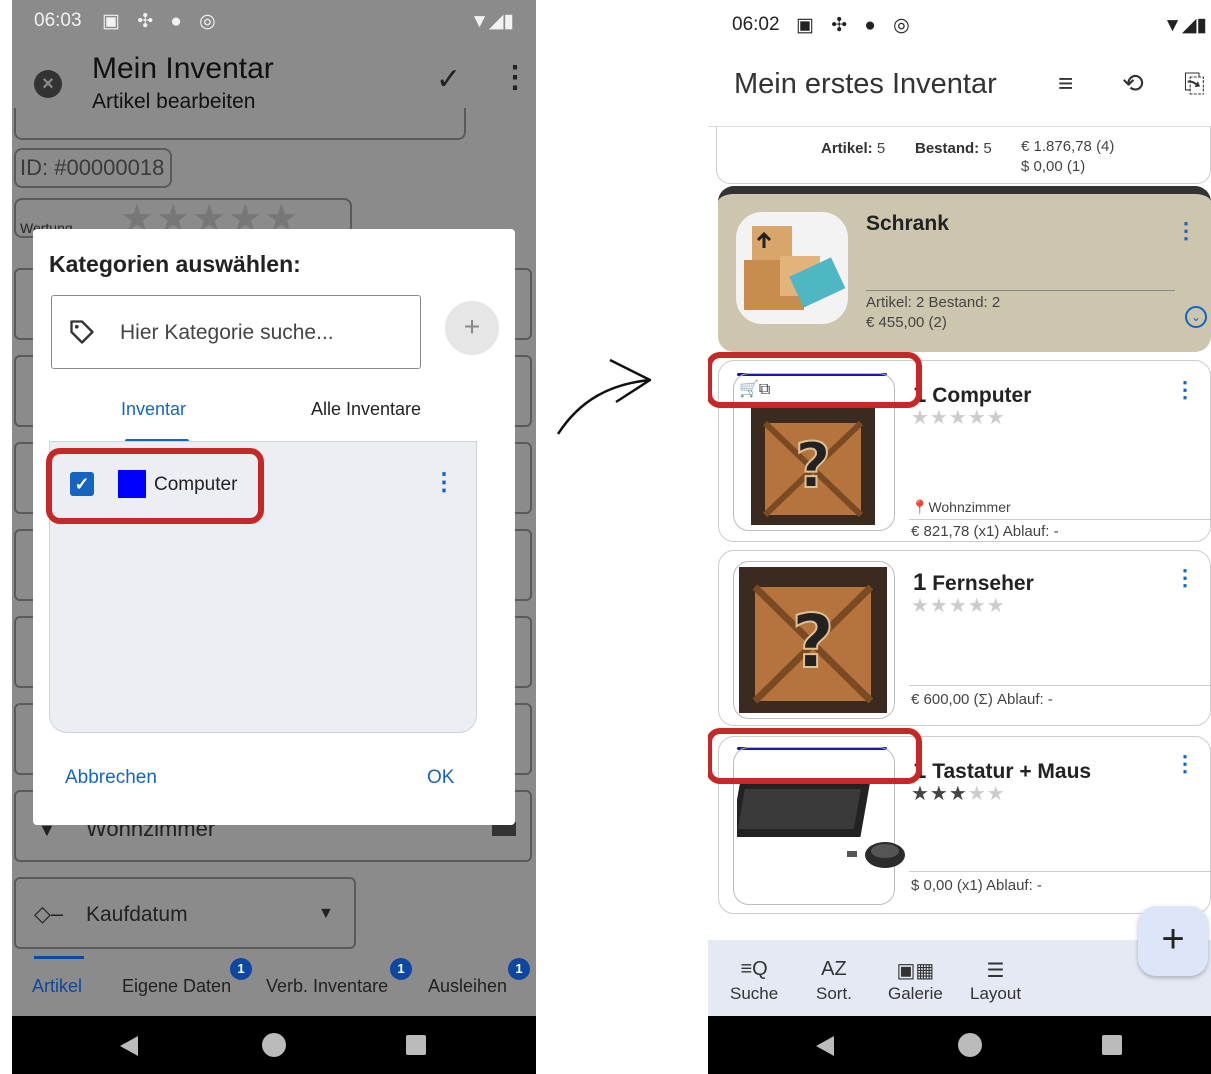  I want to click on expand-icon: ⌄, so click(1196, 317).